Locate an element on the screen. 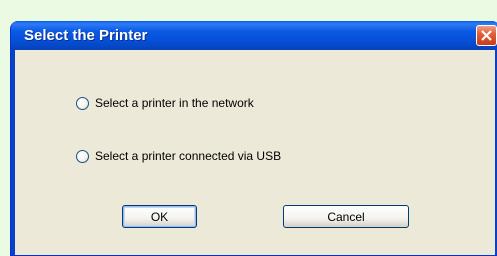  close-button is located at coordinates (486, 35).